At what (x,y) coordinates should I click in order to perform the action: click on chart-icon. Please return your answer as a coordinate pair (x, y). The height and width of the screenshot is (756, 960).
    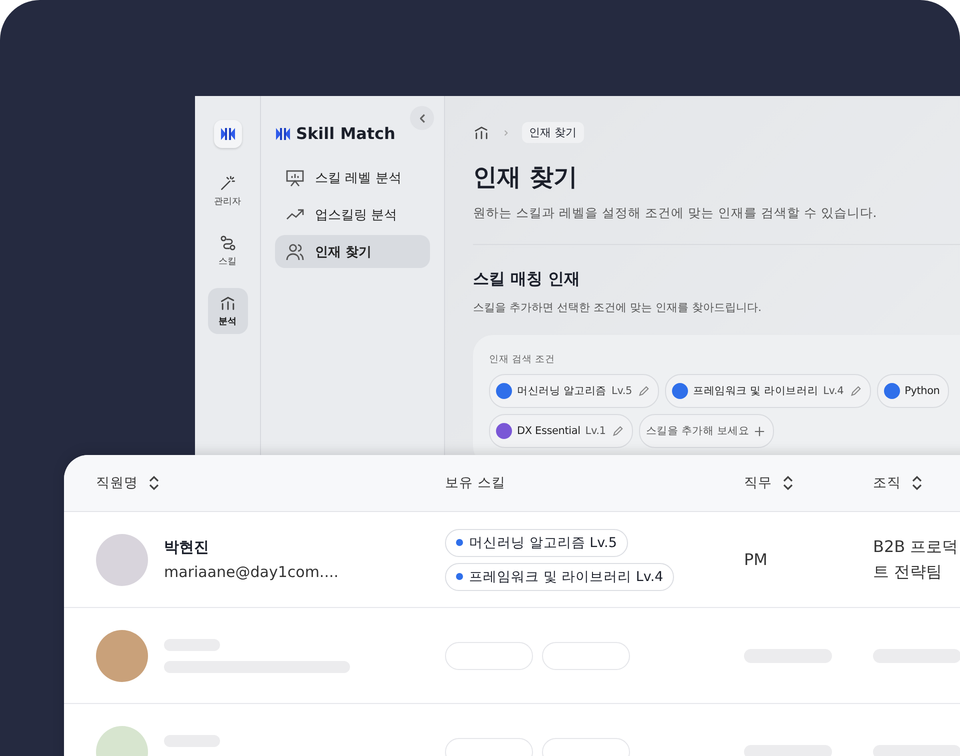
    Looking at the image, I should click on (227, 303).